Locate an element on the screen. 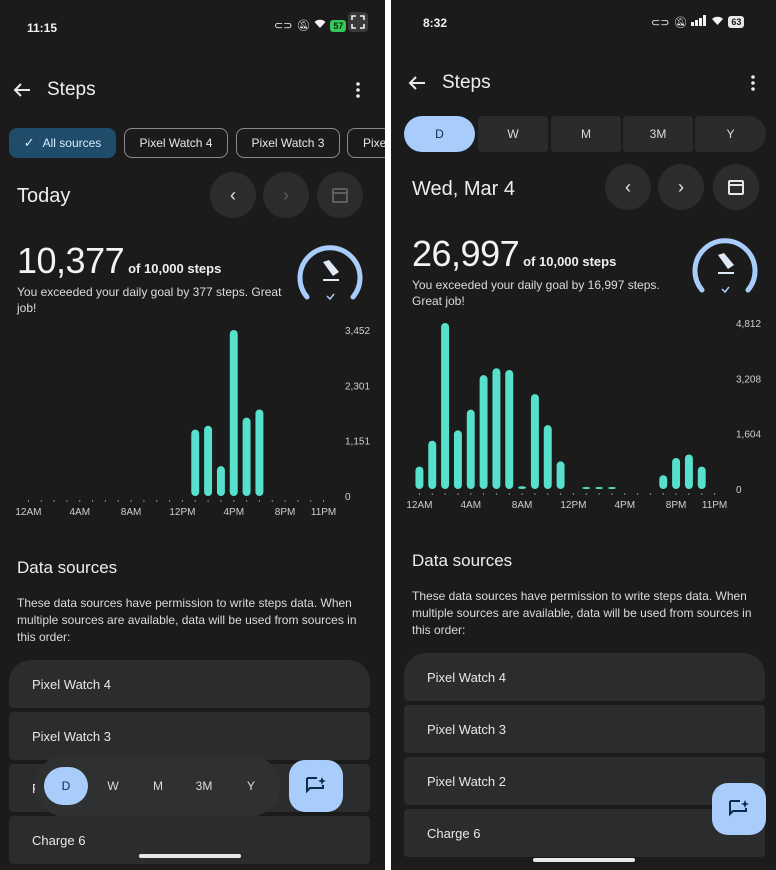 This screenshot has height=870, width=776. floating-period-selector: D W M 3M Y is located at coordinates (157, 786).